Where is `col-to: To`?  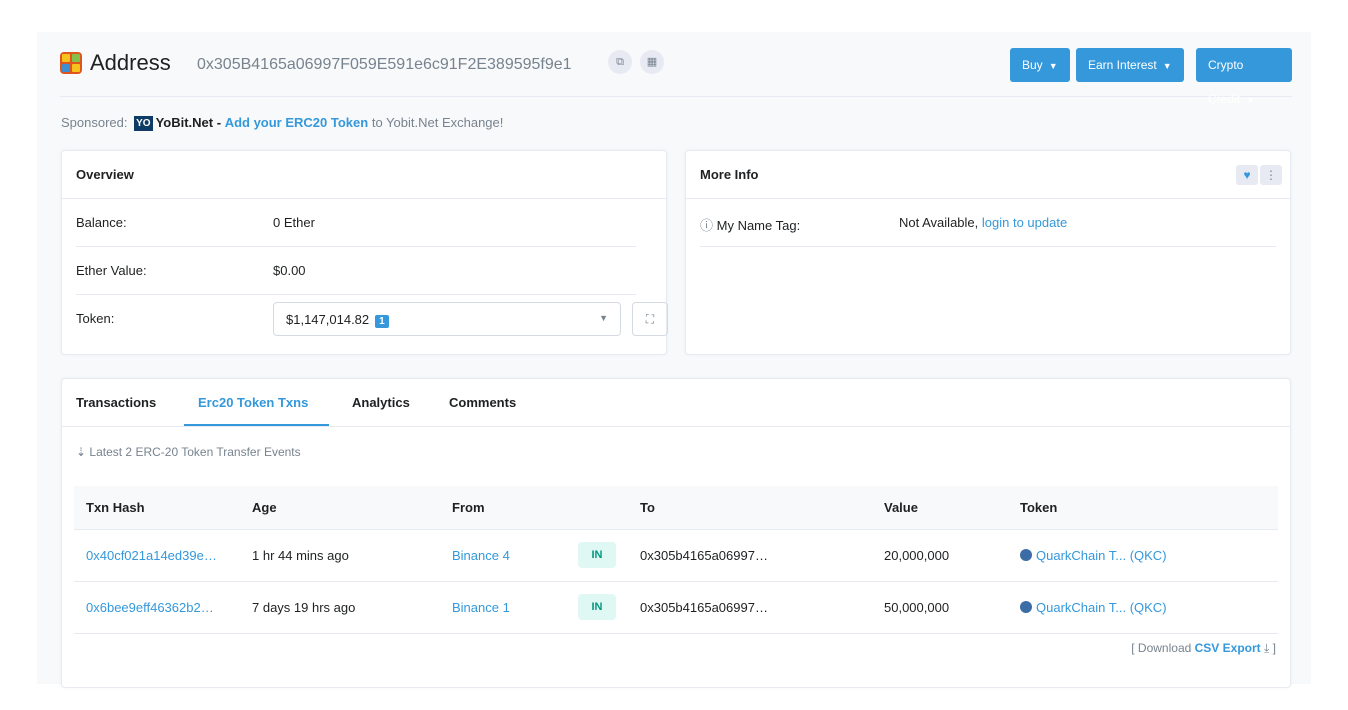
col-to: To is located at coordinates (647, 507).